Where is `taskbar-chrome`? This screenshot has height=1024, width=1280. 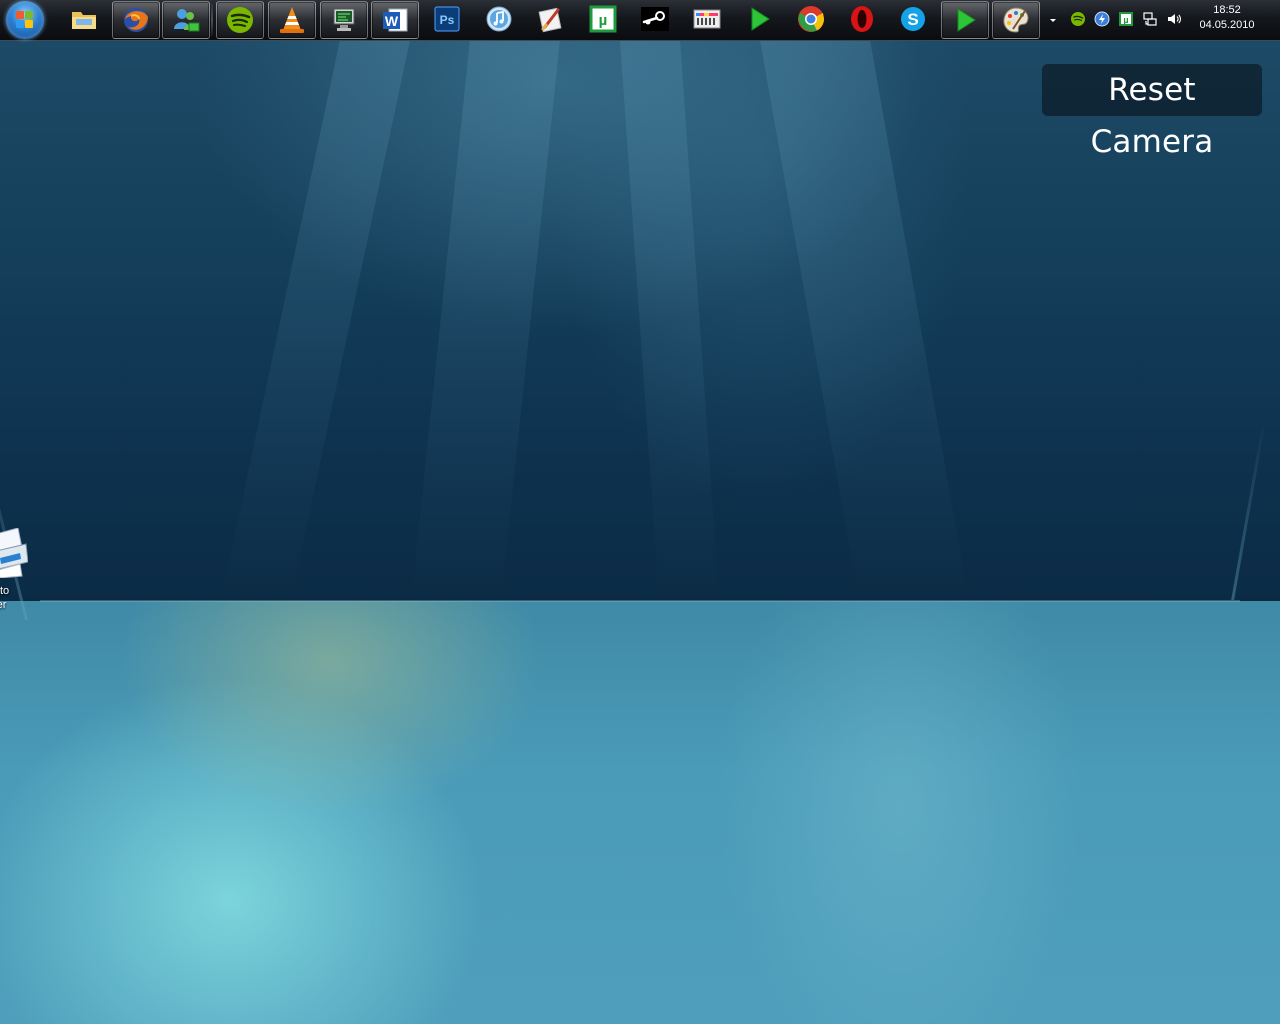
taskbar-chrome is located at coordinates (811, 19).